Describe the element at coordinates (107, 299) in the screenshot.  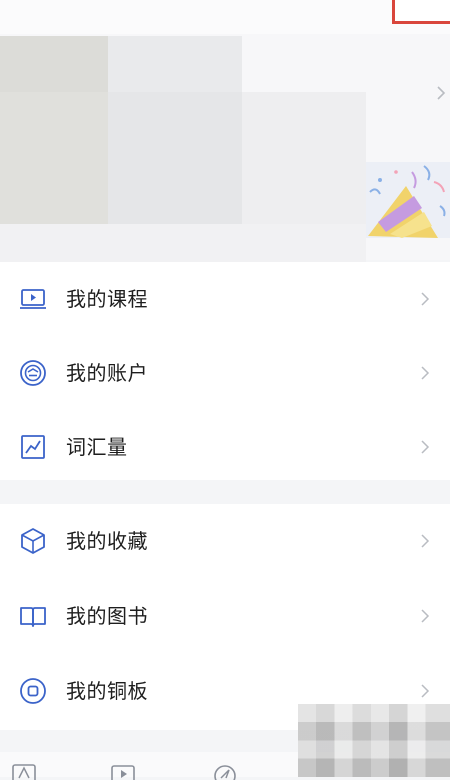
I see `menu-item-label: 我的课程` at that location.